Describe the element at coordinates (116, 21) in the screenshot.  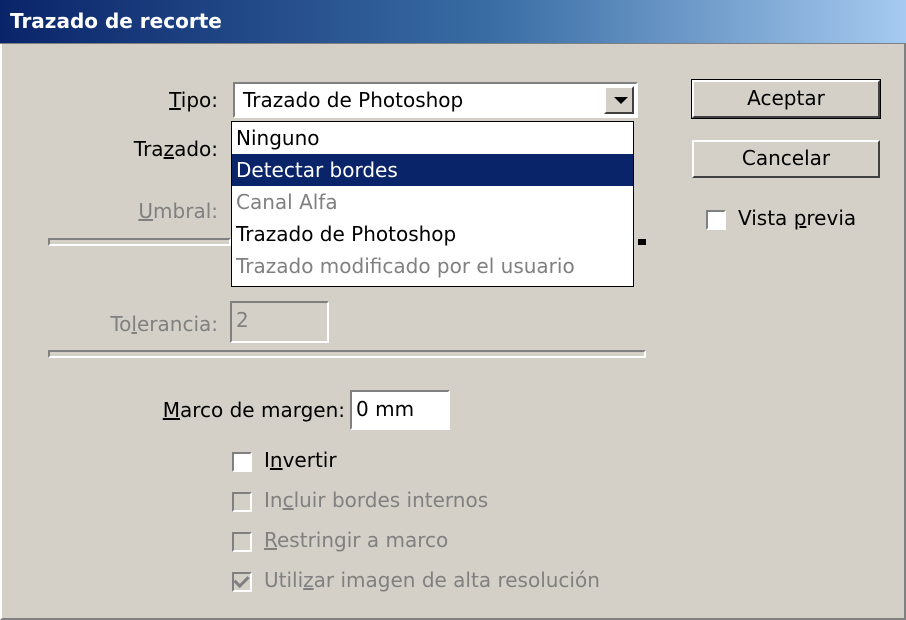
I see `dialog-title: Trazado de recorte` at that location.